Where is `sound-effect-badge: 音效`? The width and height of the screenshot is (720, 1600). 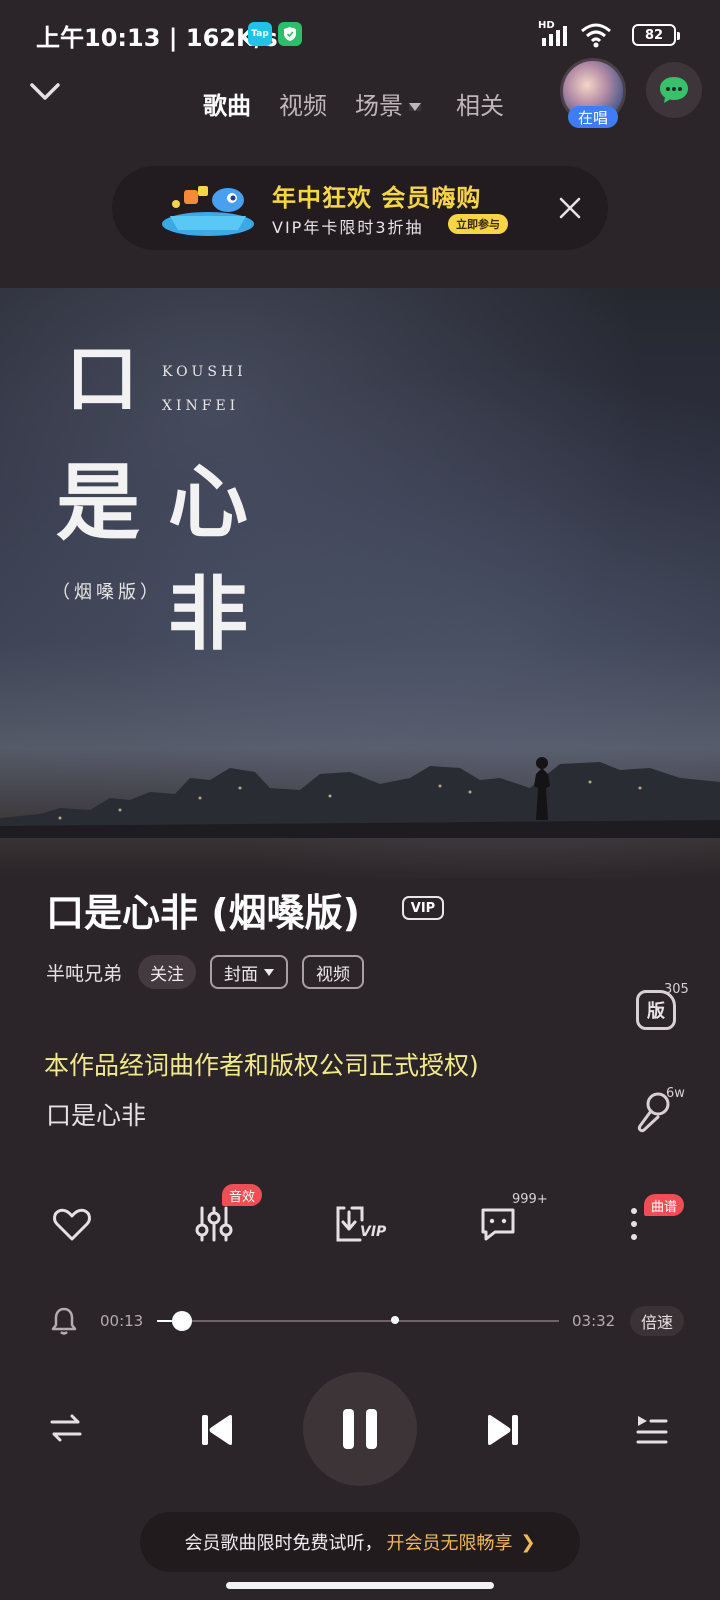
sound-effect-badge: 音效 is located at coordinates (242, 1195).